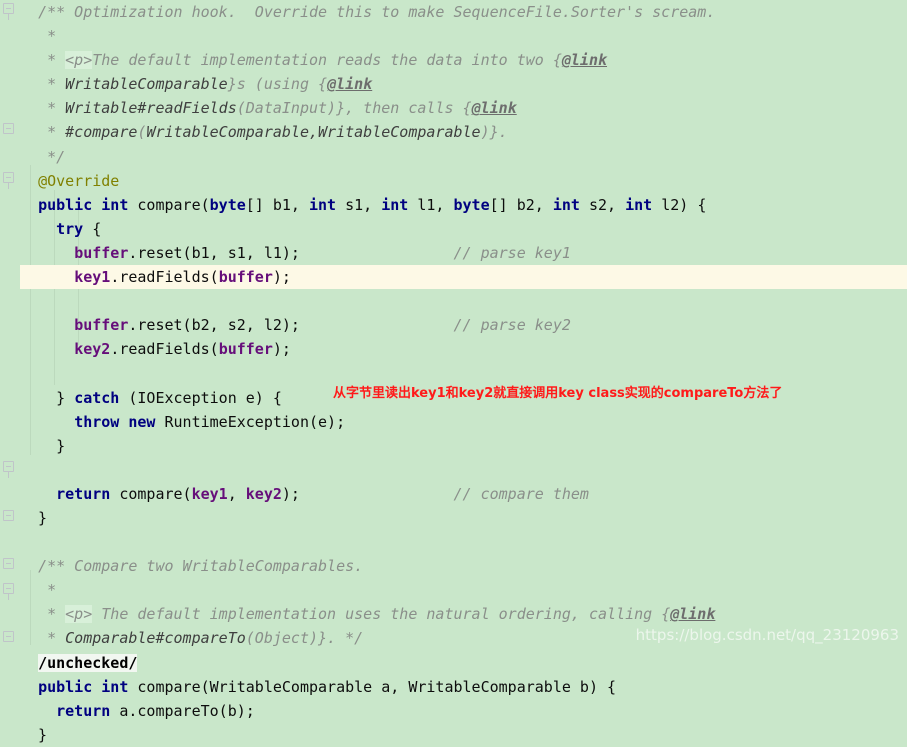 The image size is (907, 747). I want to click on token-cmt-b: Comparable#compareTo, so click(155, 638).